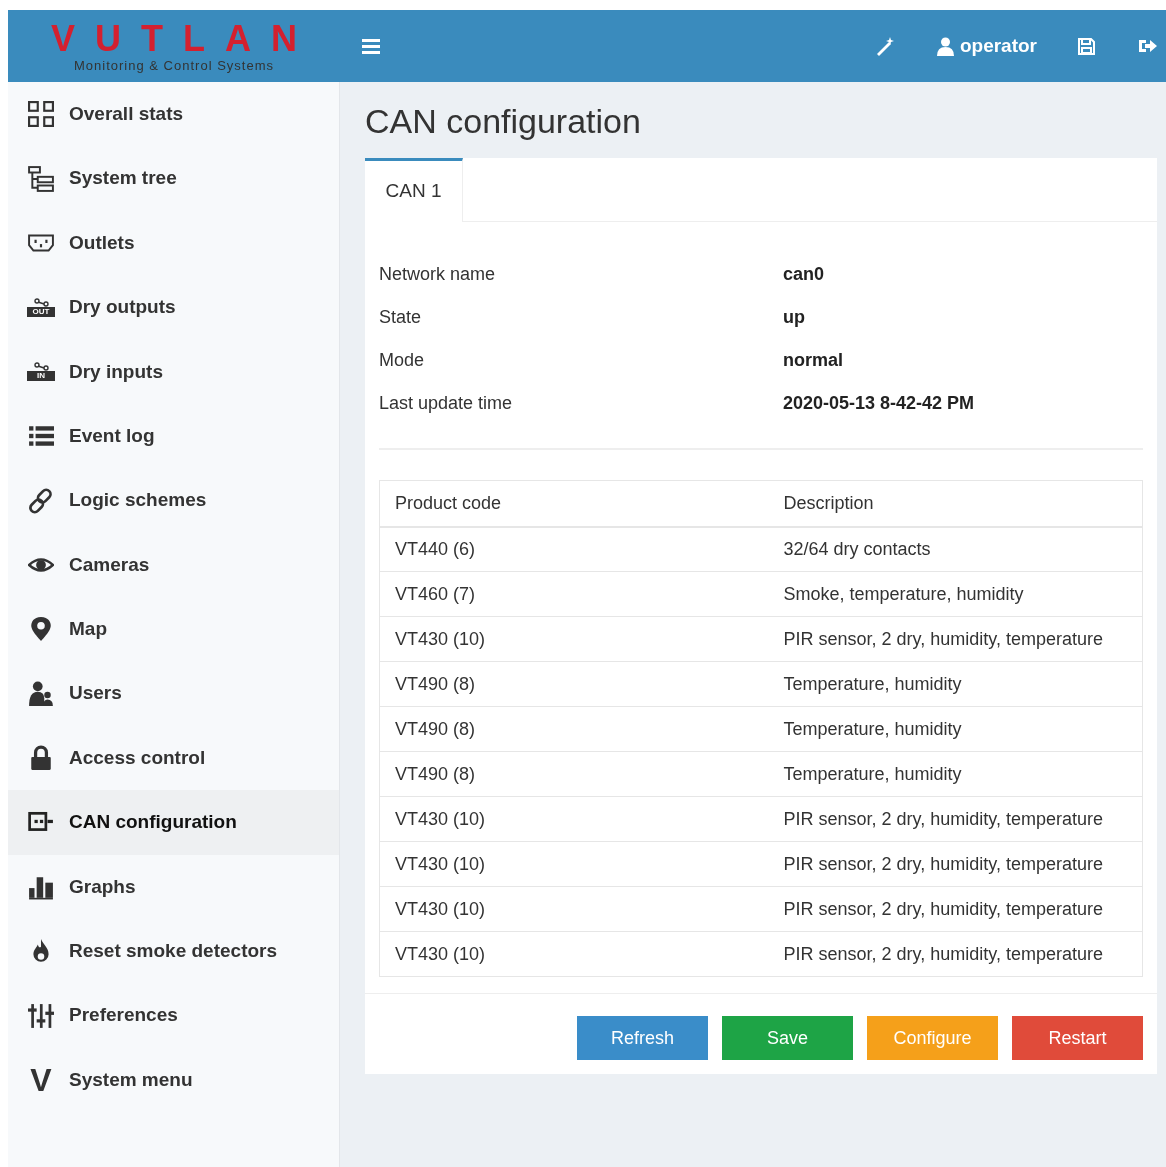  I want to click on field-value: up, so click(794, 317).